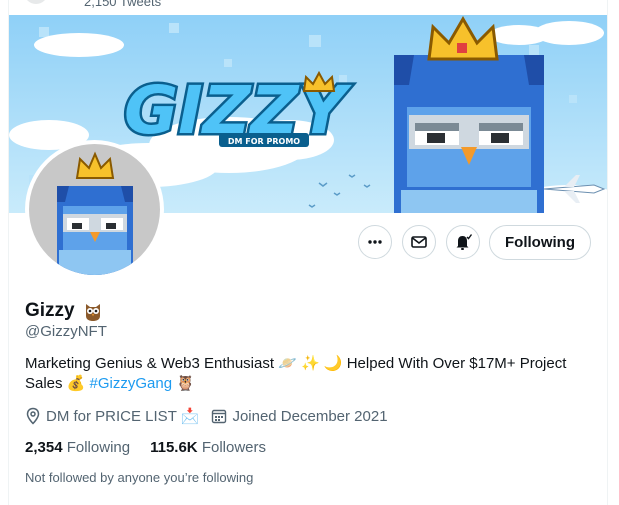 Image resolution: width=619 pixels, height=505 pixels. I want to click on following-count: 2,354, so click(44, 447).